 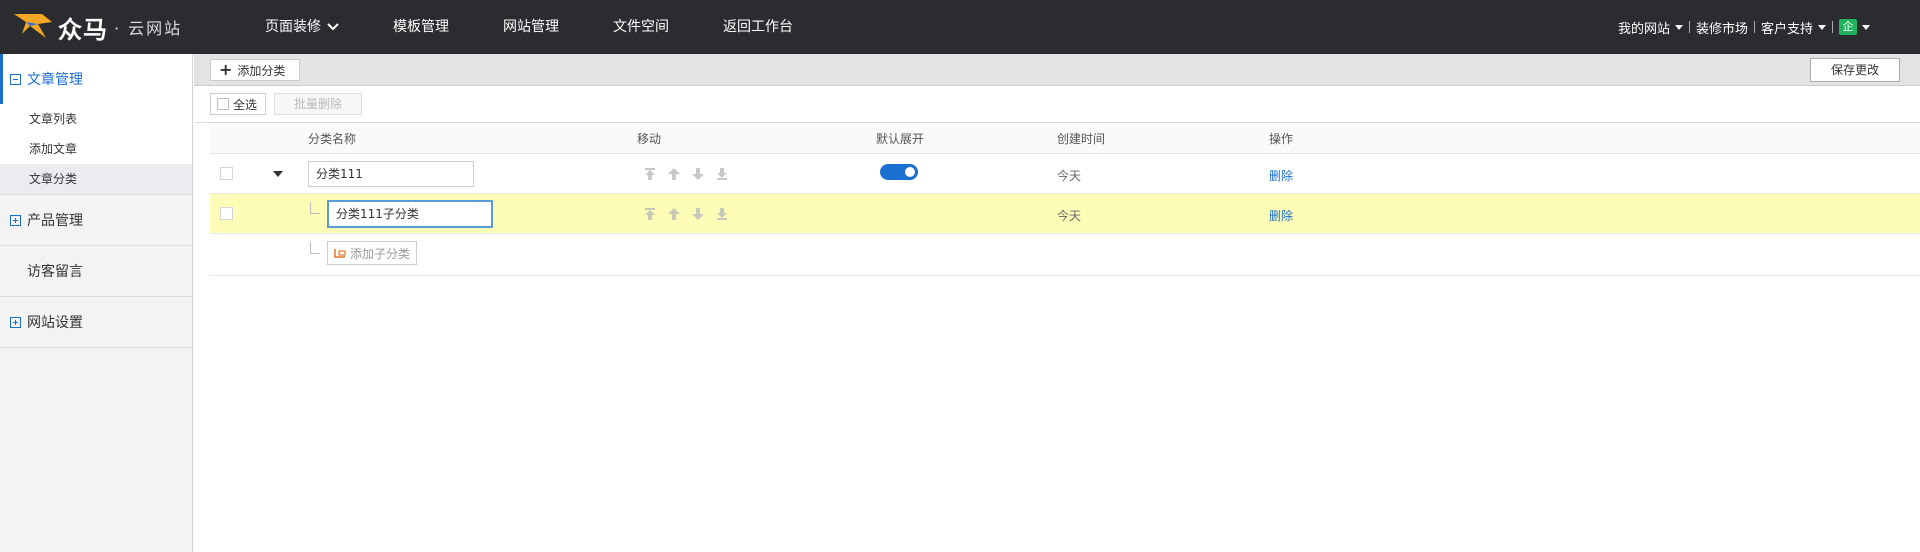 I want to click on sidebar-item-add-article: 添加文章, so click(x=96, y=149).